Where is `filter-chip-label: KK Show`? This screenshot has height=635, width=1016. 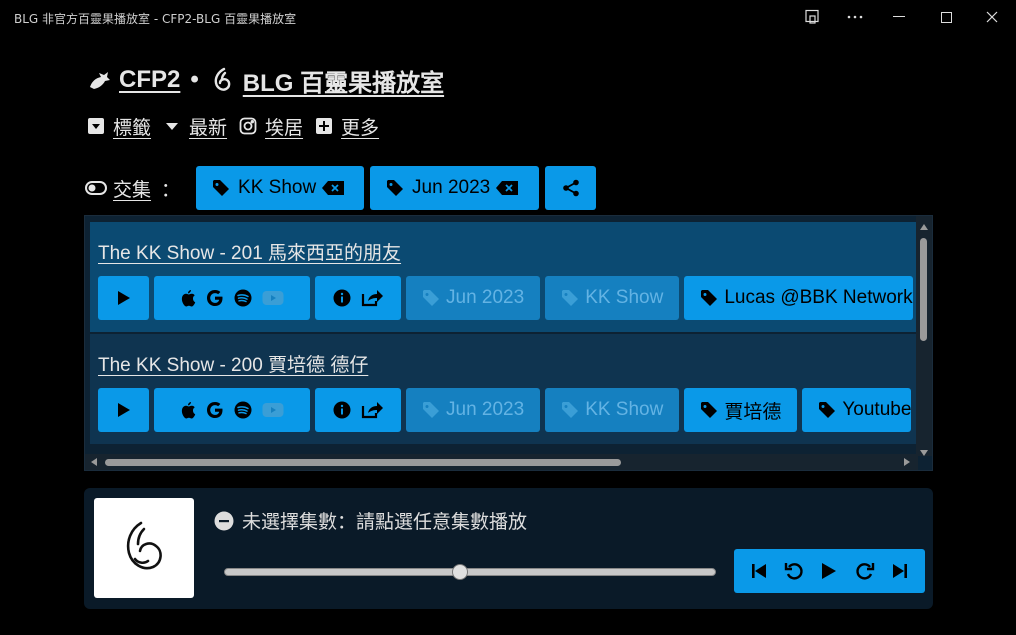
filter-chip-label: KK Show is located at coordinates (277, 187).